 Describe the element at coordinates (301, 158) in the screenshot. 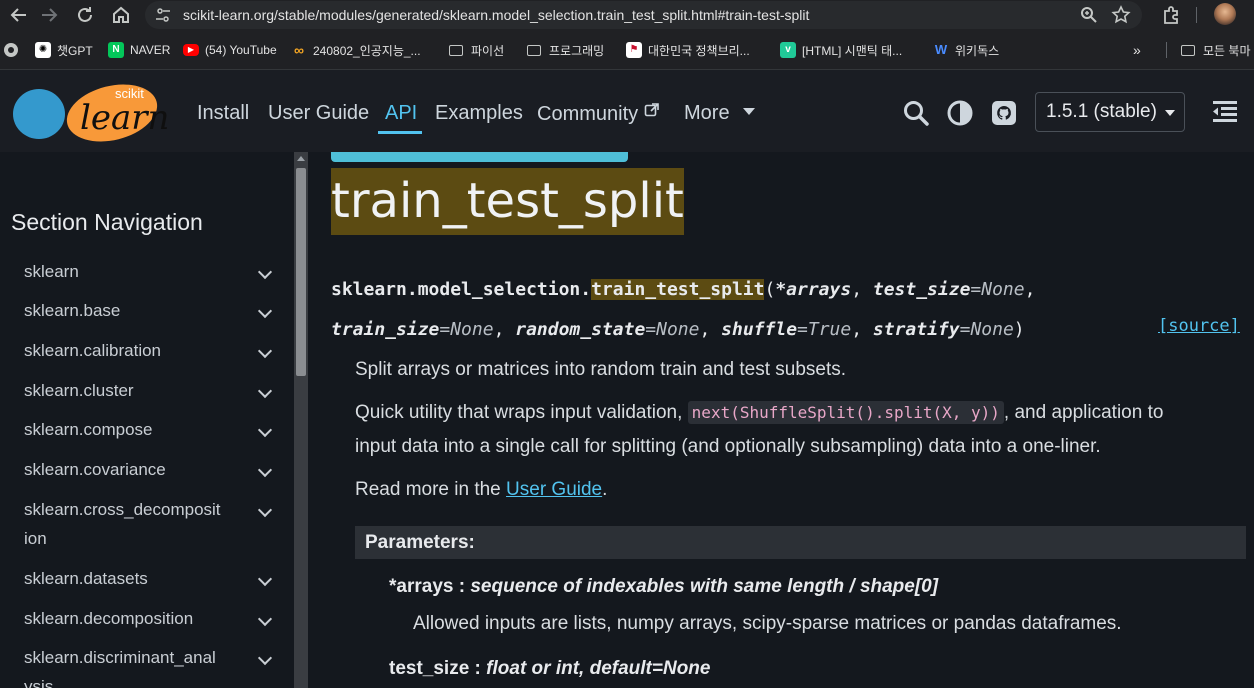

I see `scroll-up-arrow-icon` at that location.